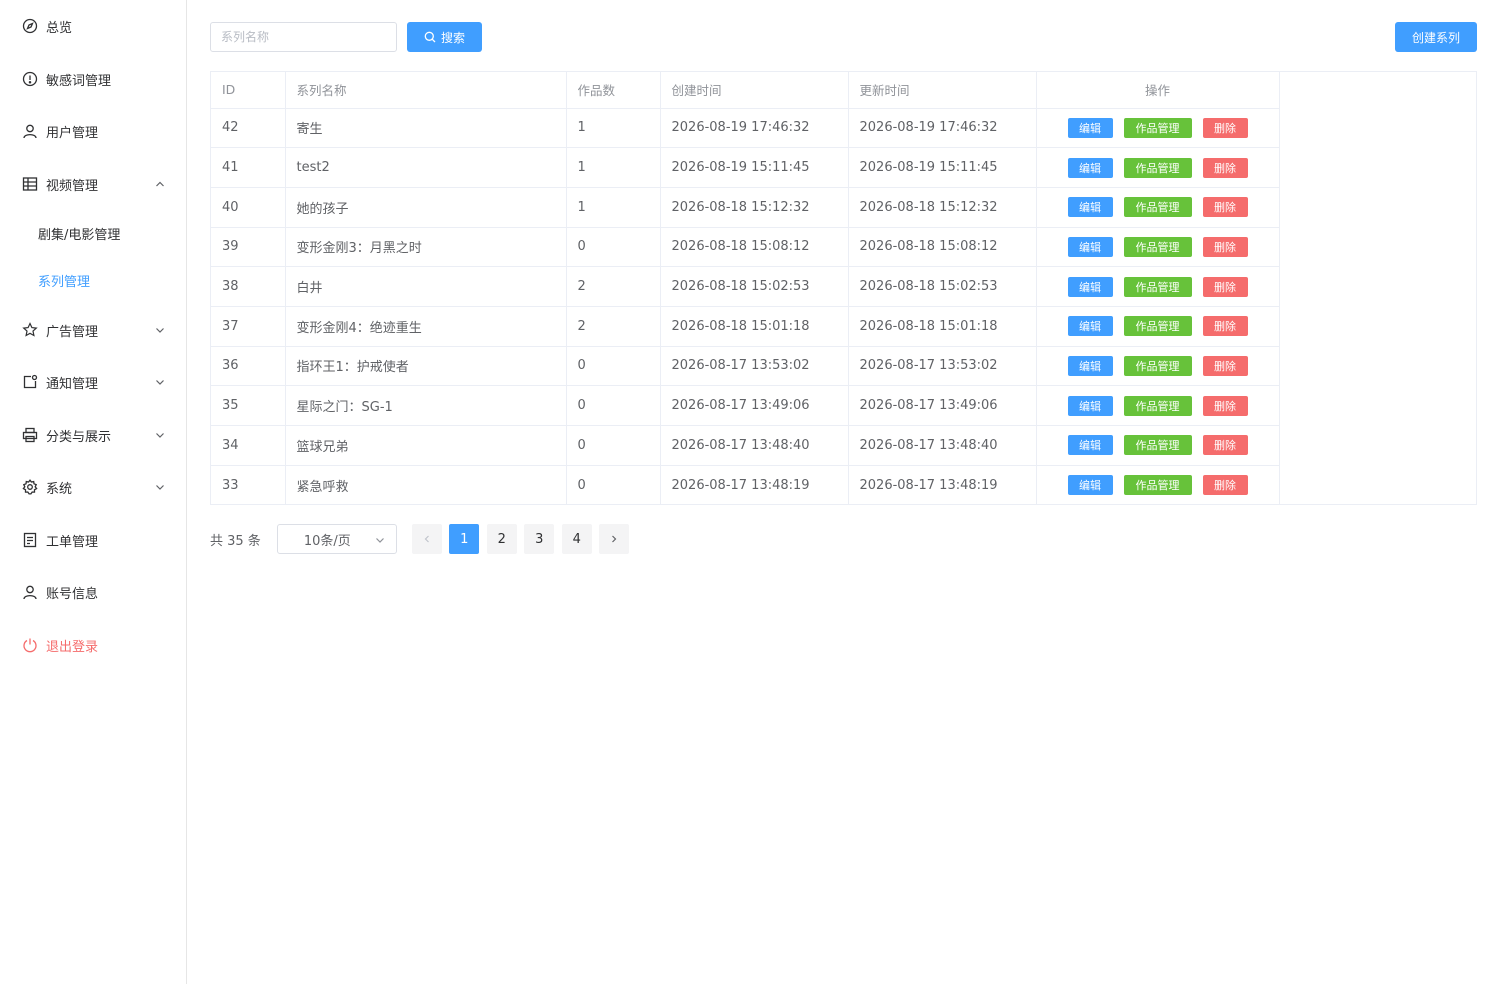 The image size is (1500, 984). Describe the element at coordinates (576, 539) in the screenshot. I see `page-4-button: 4` at that location.